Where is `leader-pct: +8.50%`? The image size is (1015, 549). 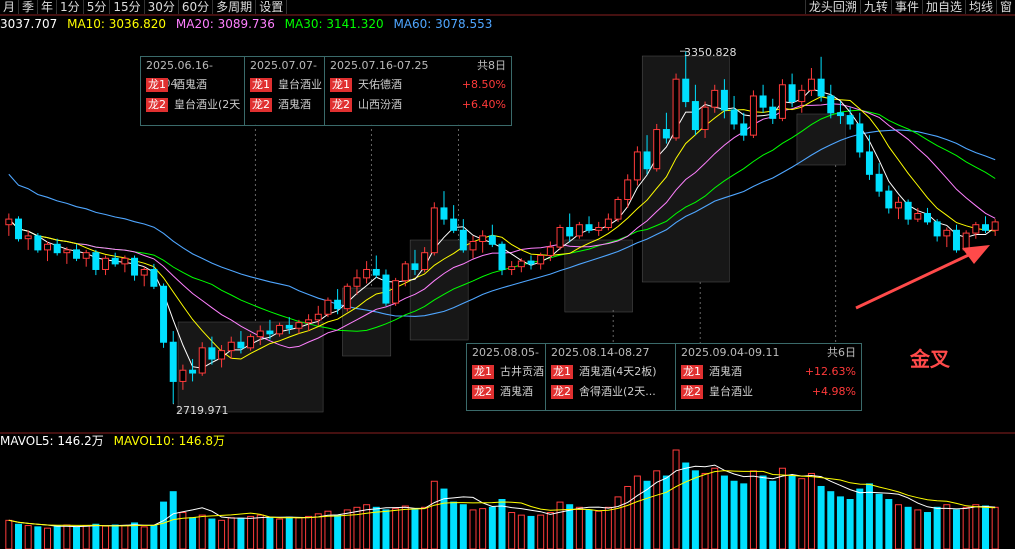 leader-pct: +8.50% is located at coordinates (483, 84).